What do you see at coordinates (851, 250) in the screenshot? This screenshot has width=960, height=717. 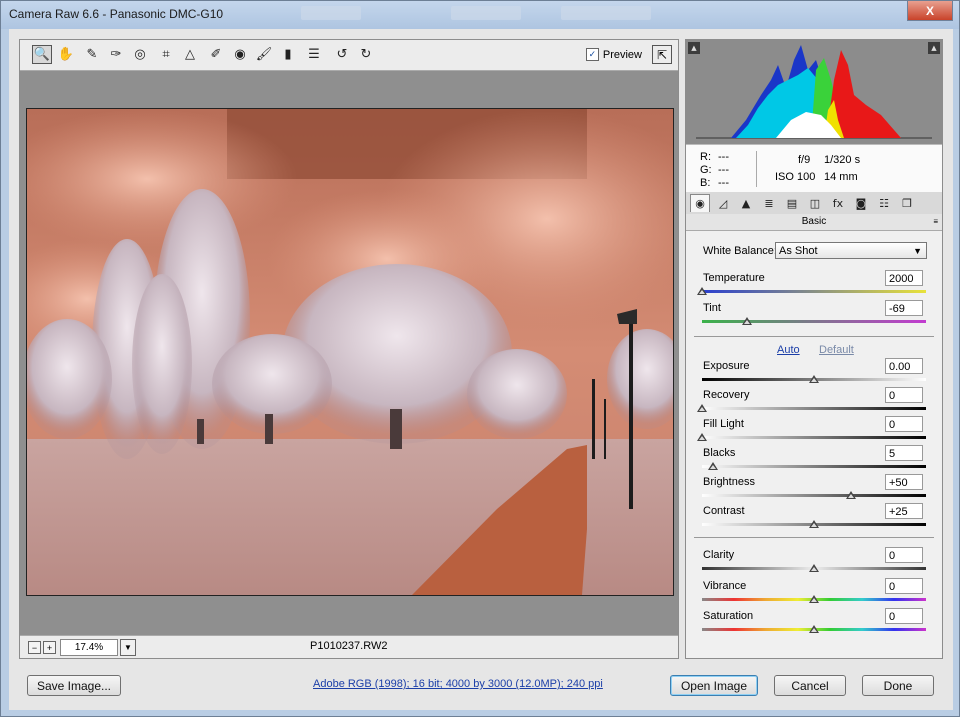 I see `white-balance-select: As Shot ▼` at bounding box center [851, 250].